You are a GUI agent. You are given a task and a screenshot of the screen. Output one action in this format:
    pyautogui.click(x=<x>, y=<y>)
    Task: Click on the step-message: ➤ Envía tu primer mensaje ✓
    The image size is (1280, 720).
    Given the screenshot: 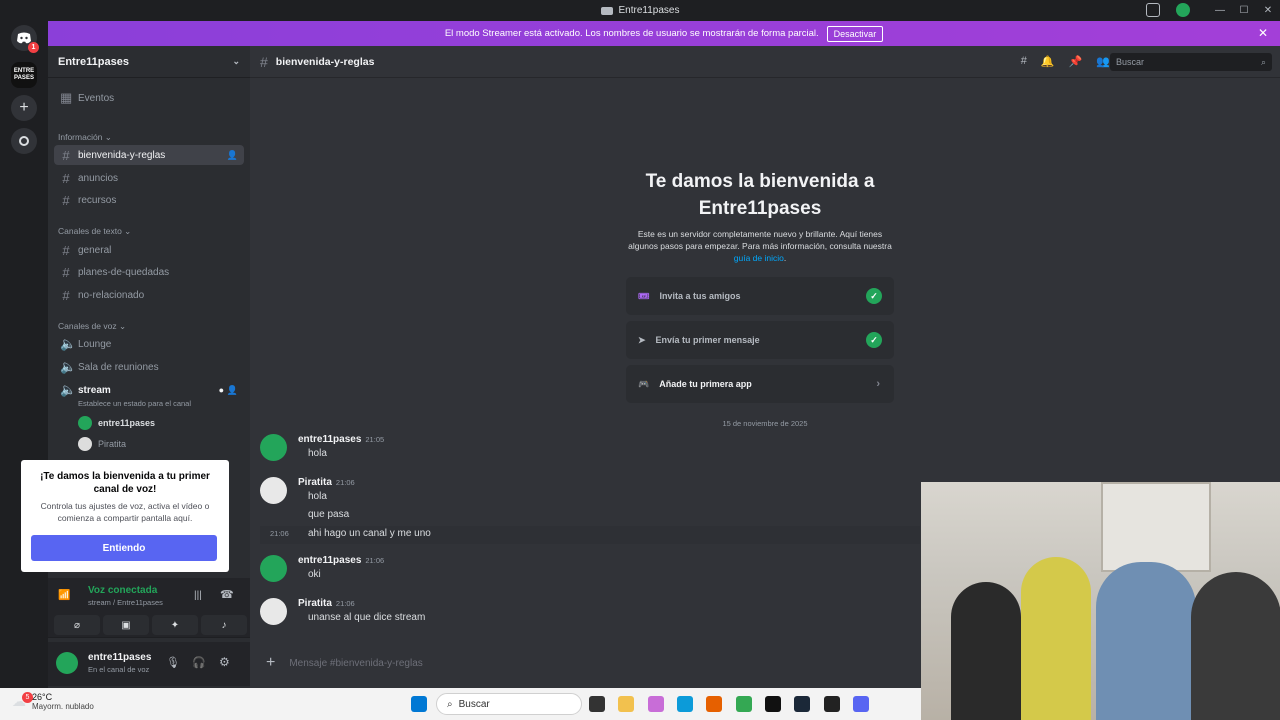 What is the action you would take?
    pyautogui.click(x=760, y=340)
    